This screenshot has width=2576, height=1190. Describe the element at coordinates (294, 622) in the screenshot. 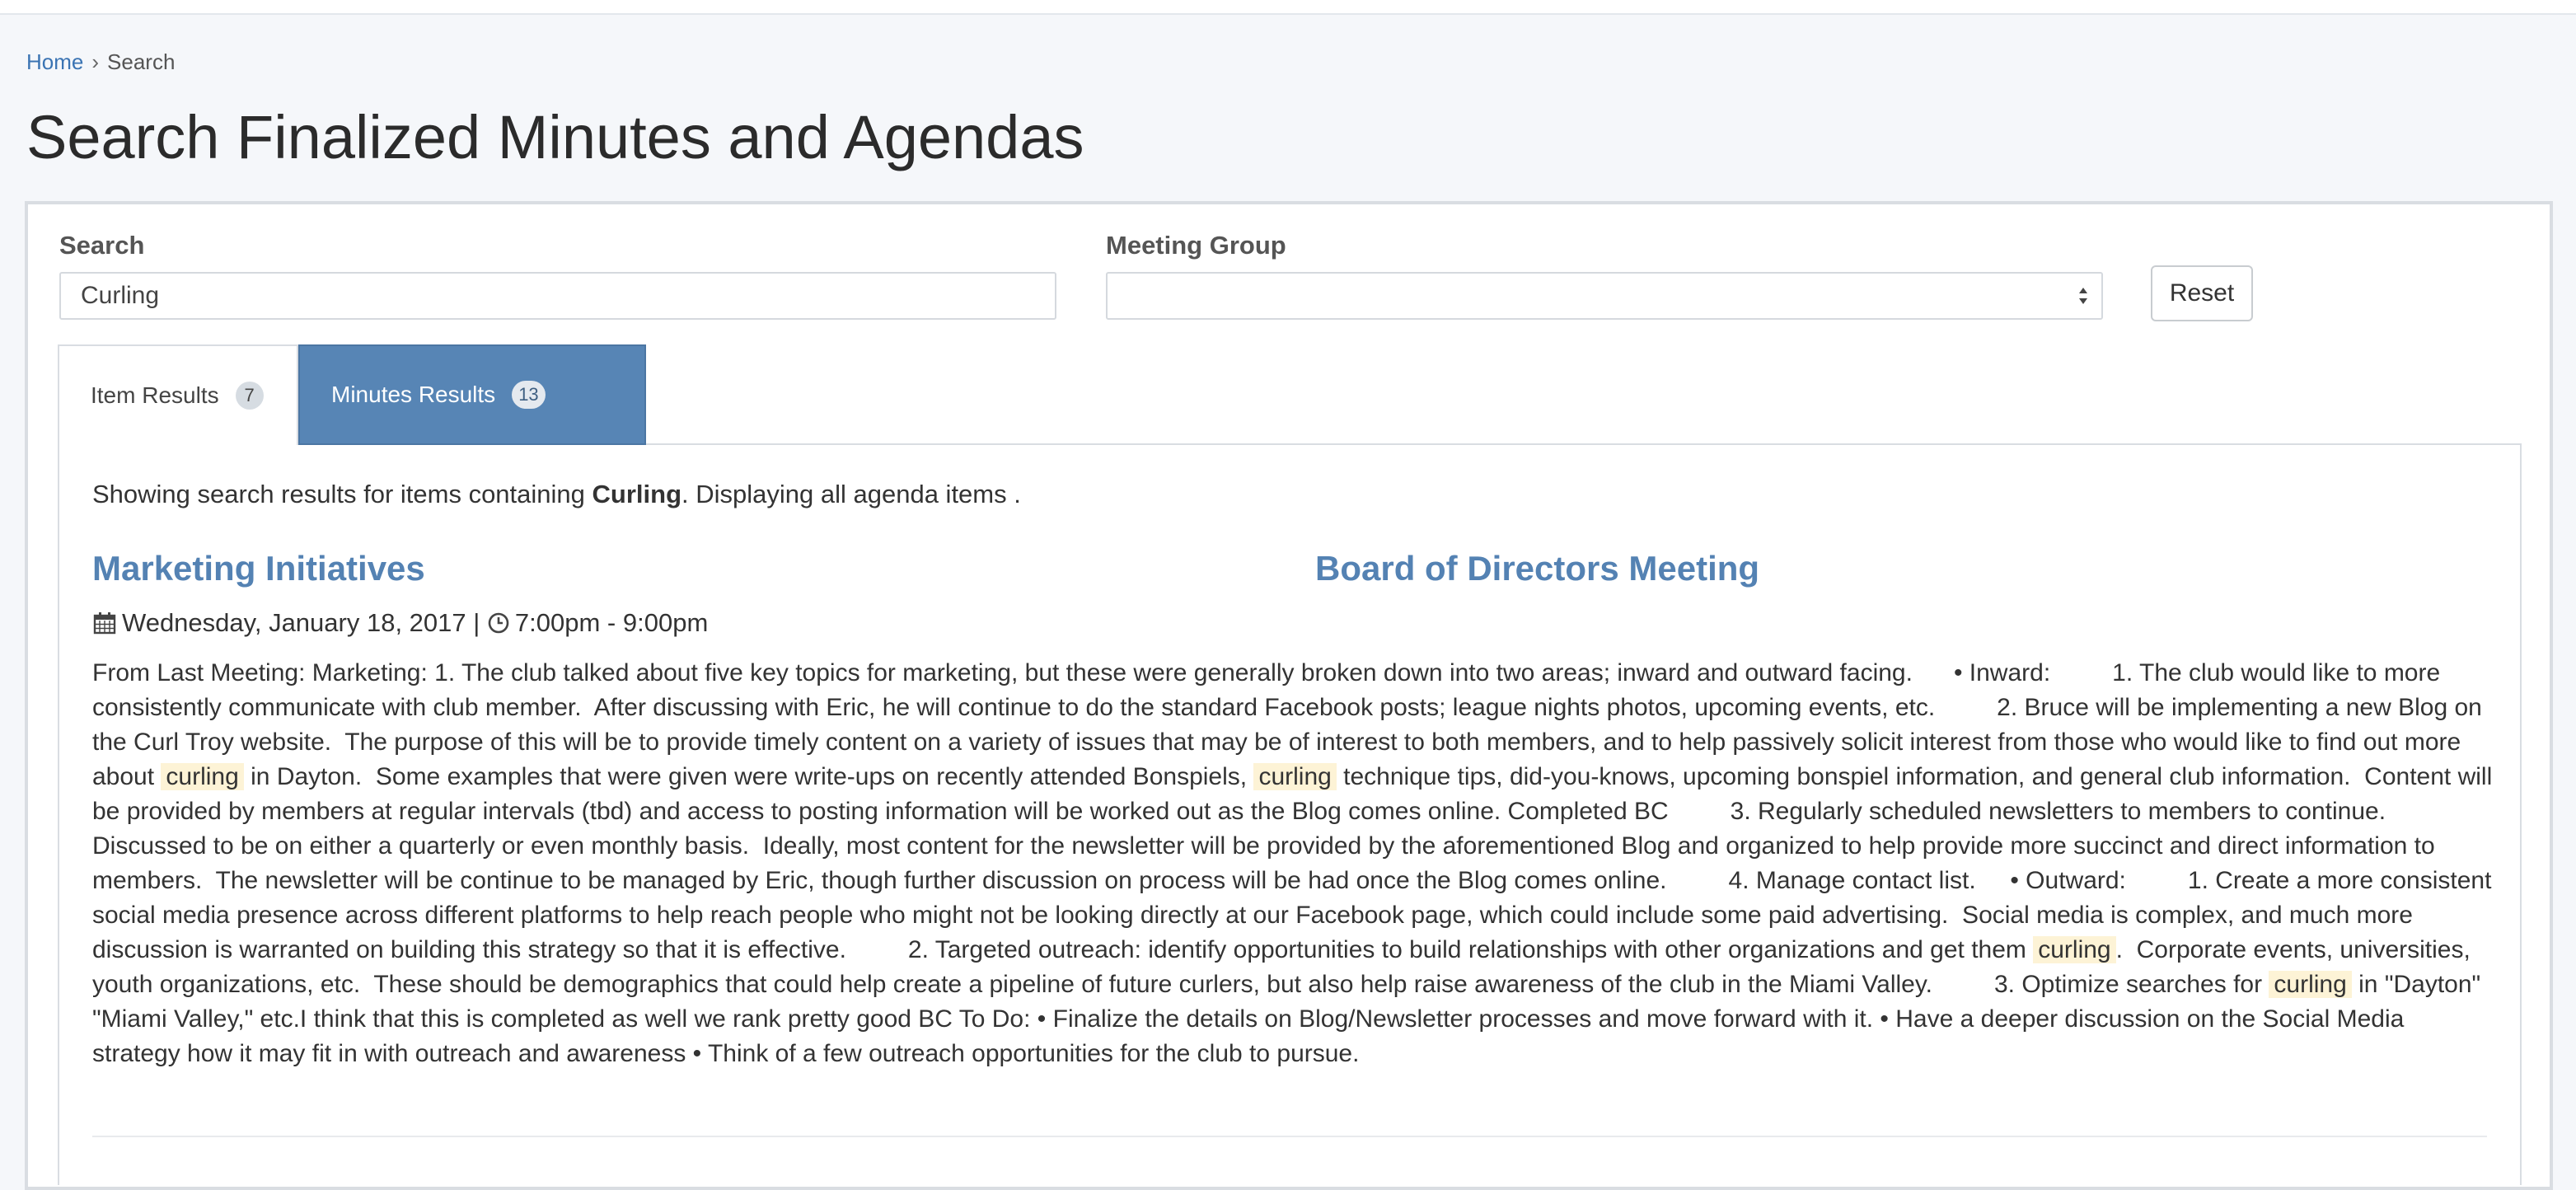

I see `result-date: Wednesday, January 18, 2017` at that location.